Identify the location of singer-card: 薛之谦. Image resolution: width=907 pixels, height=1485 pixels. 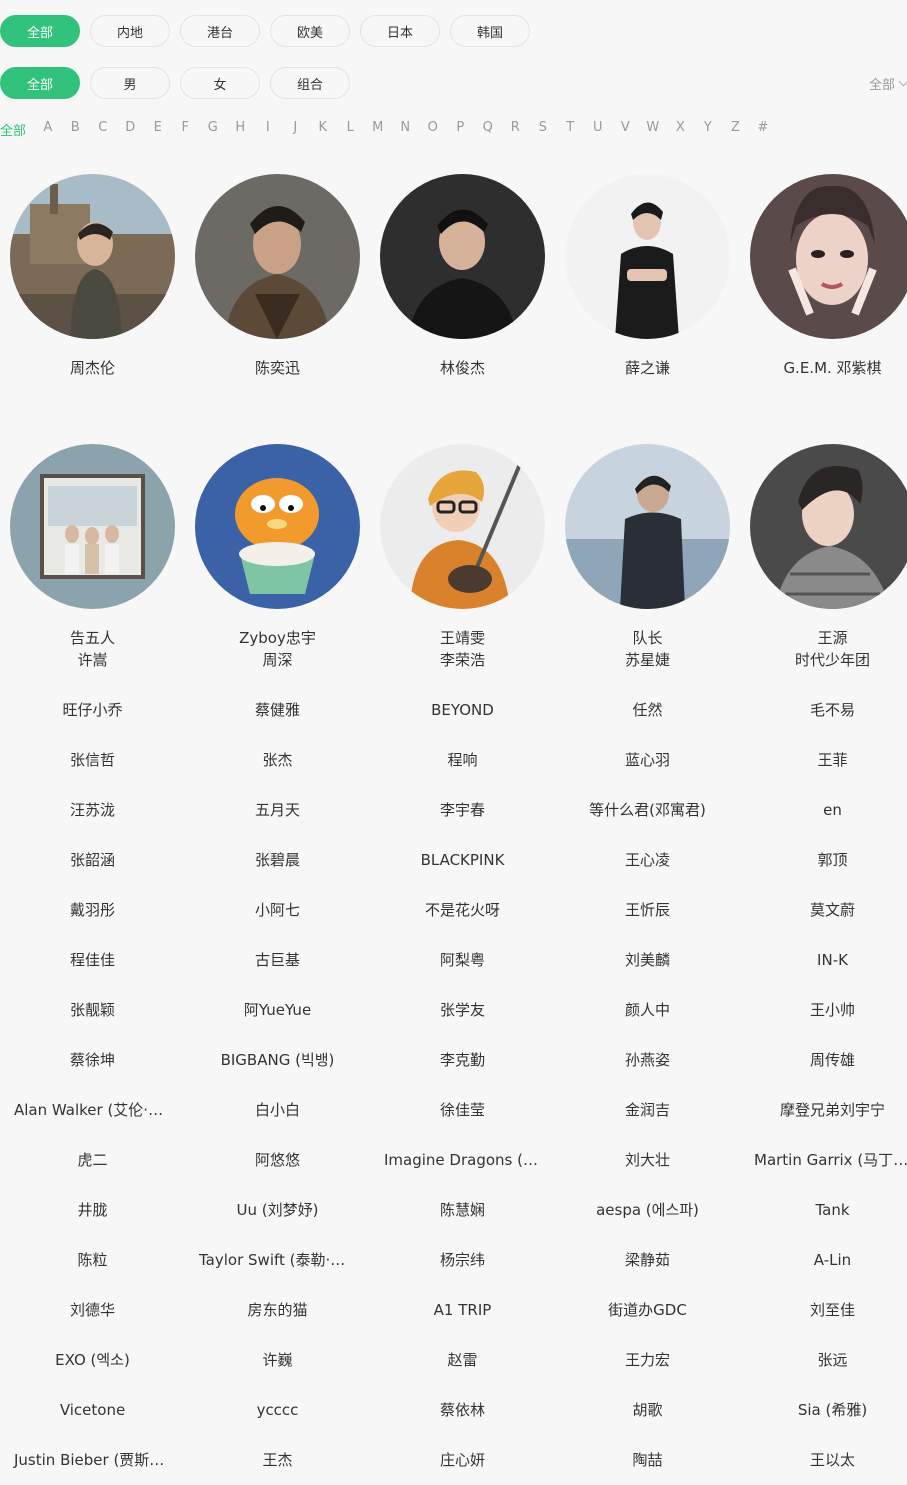
(647, 276).